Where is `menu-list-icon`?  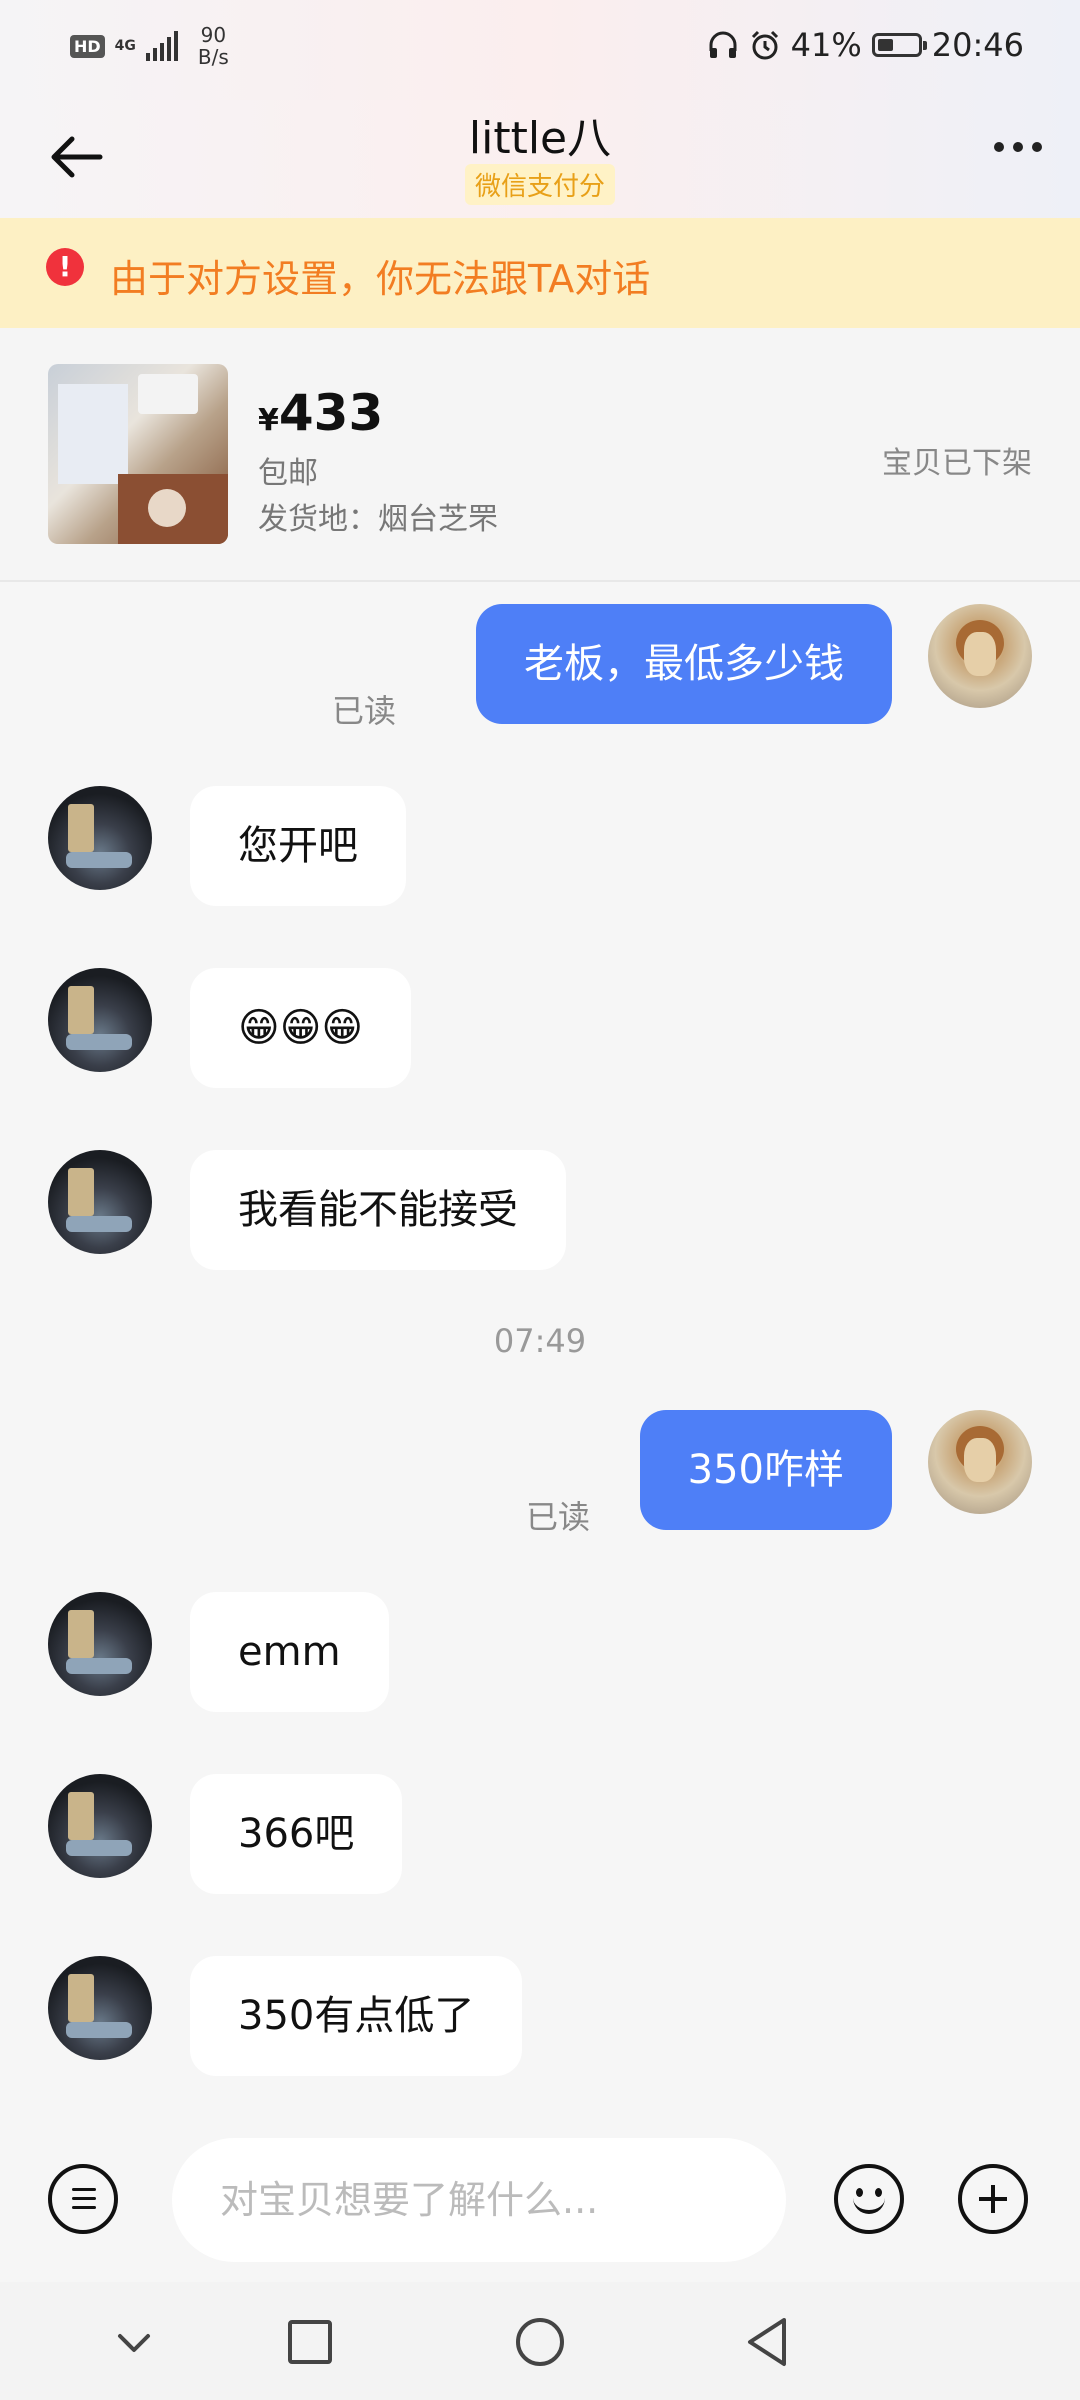
menu-list-icon is located at coordinates (83, 2199).